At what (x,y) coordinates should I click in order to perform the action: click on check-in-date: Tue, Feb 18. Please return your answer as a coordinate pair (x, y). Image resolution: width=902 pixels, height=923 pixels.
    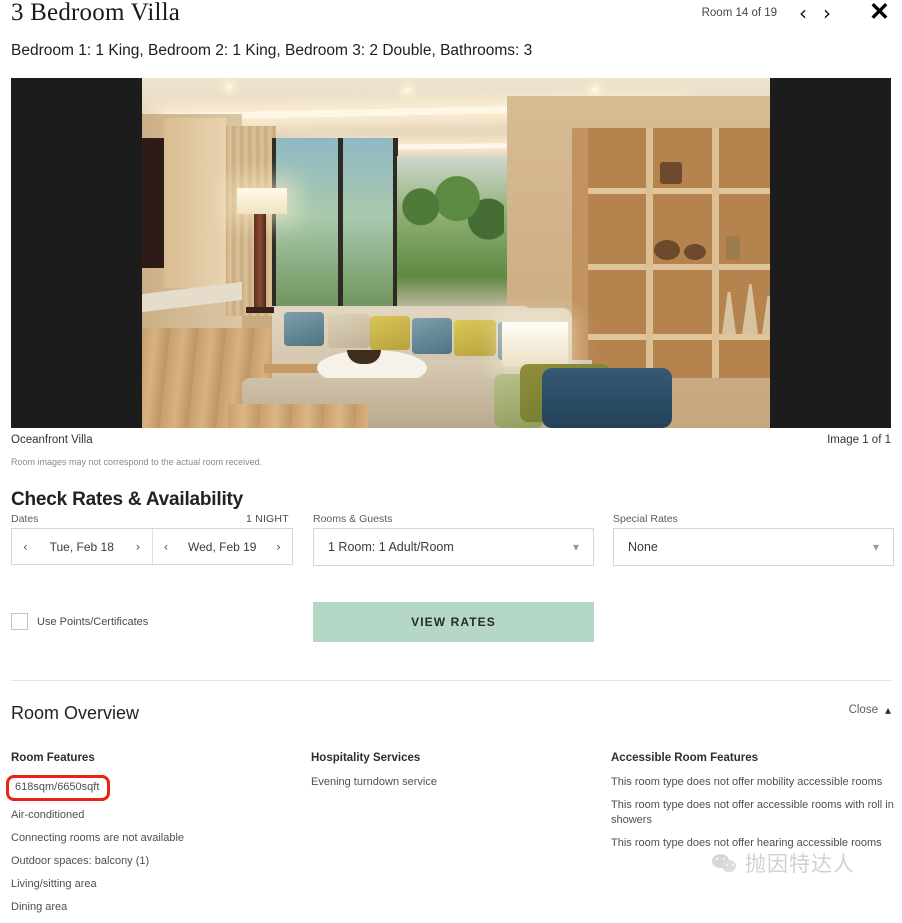
    Looking at the image, I should click on (81, 546).